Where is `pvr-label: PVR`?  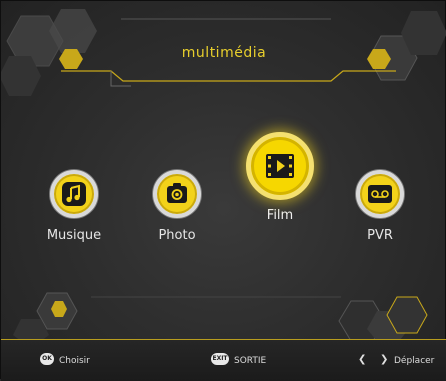 pvr-label: PVR is located at coordinates (380, 235).